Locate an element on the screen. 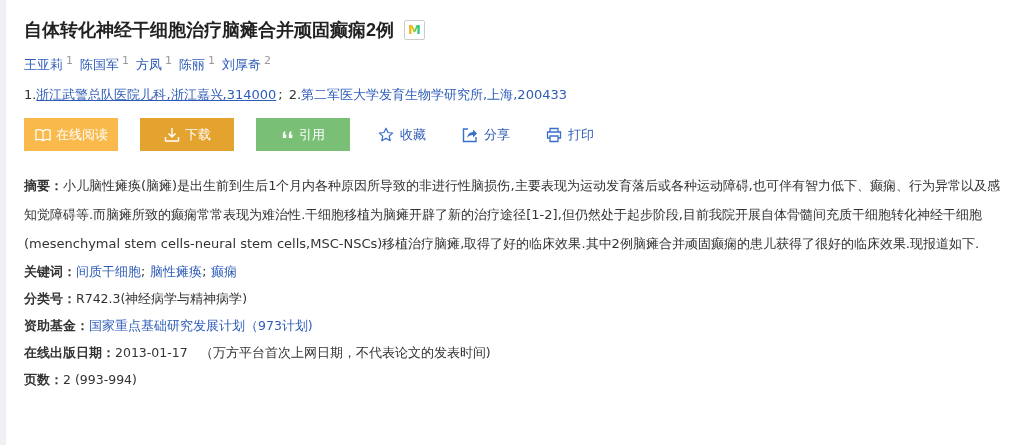 This screenshot has width=1033, height=445. field-label: 关键词： is located at coordinates (50, 272).